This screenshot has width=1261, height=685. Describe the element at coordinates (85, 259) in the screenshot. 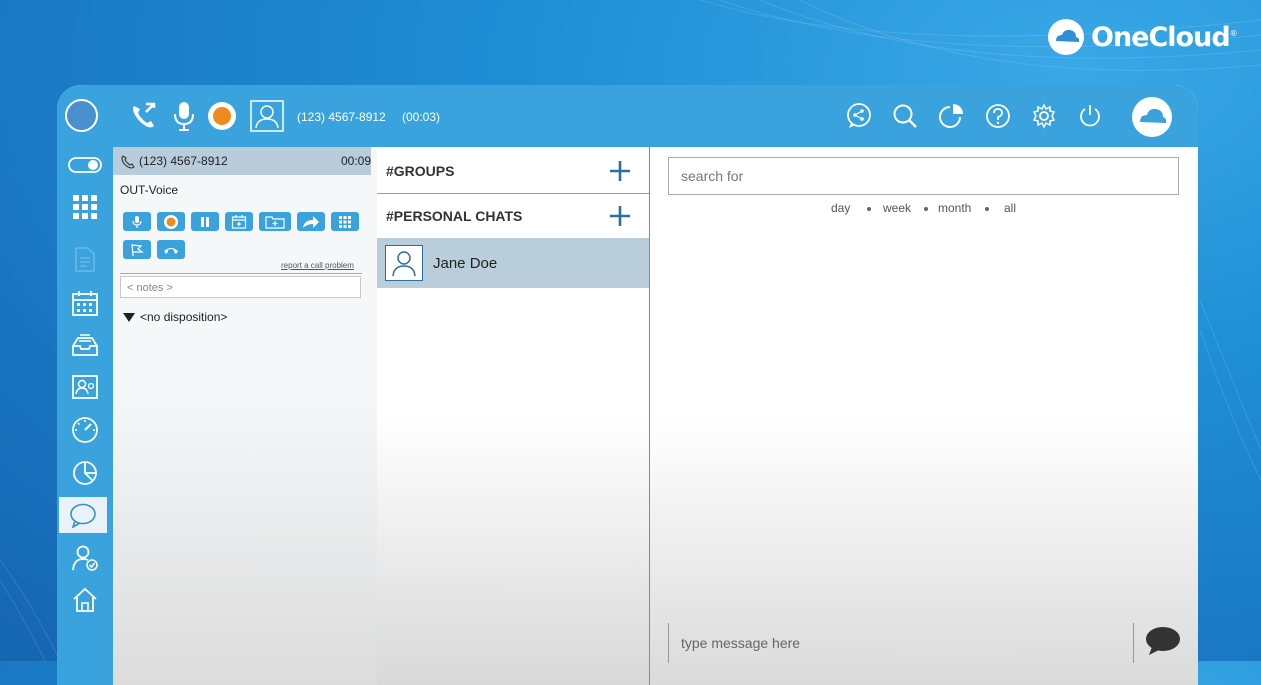

I see `documents-icon` at that location.